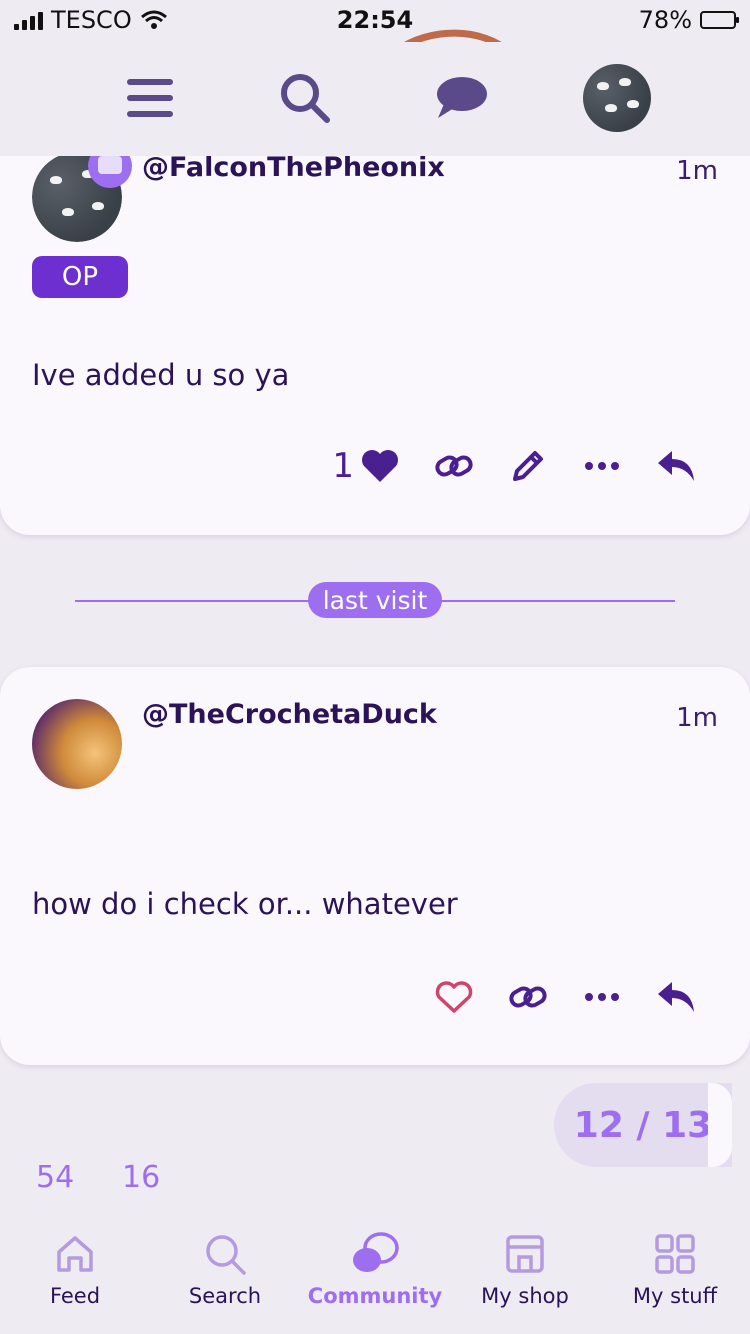 This screenshot has width=750, height=1334. What do you see at coordinates (565, 997) in the screenshot?
I see `post-actions` at bounding box center [565, 997].